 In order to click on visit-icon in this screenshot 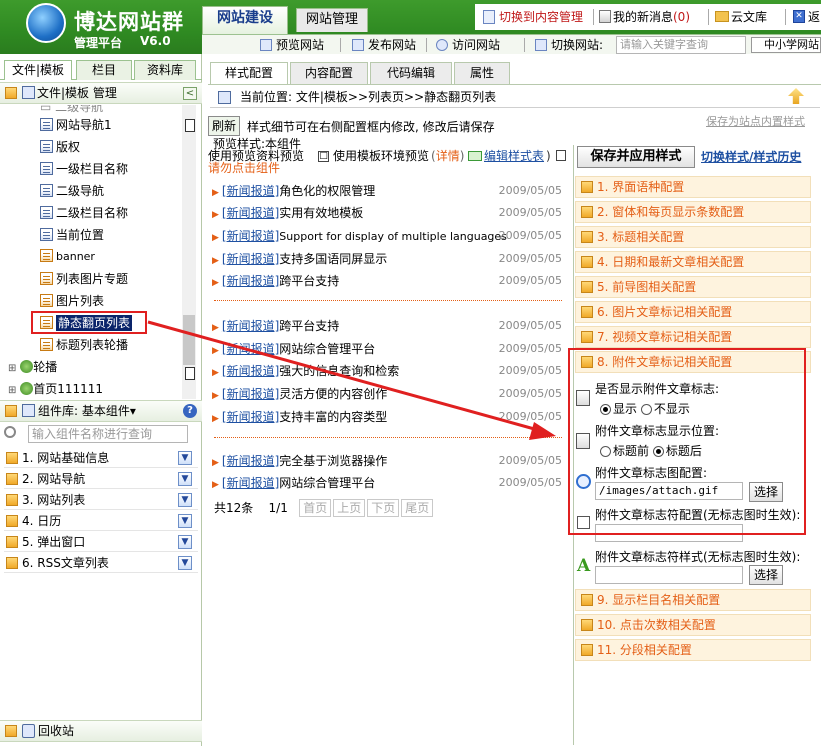, I will do `click(442, 45)`.